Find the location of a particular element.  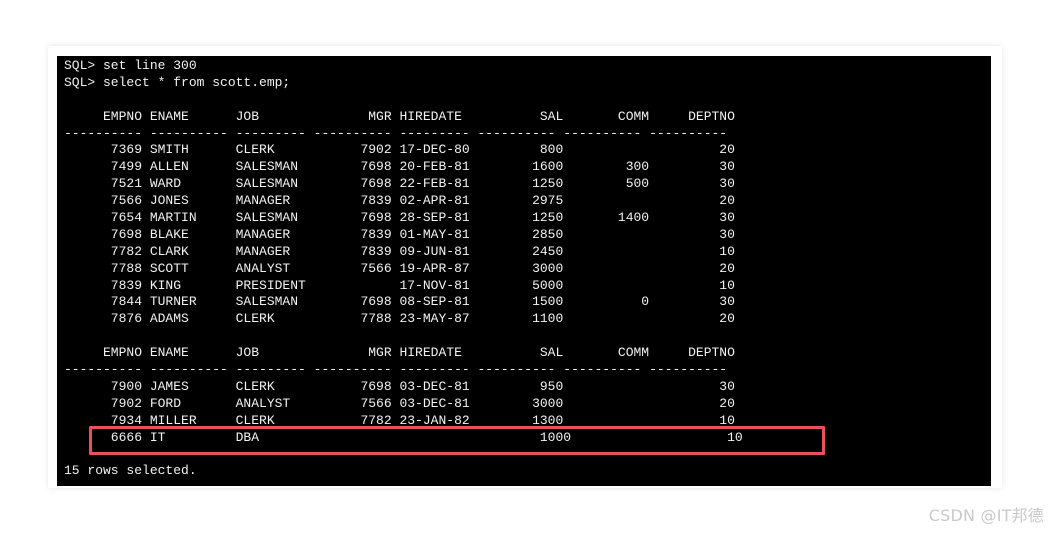

table-row: 7900 JAMES CLERK 7698 03-DEC-81 950 30 is located at coordinates (399, 386).